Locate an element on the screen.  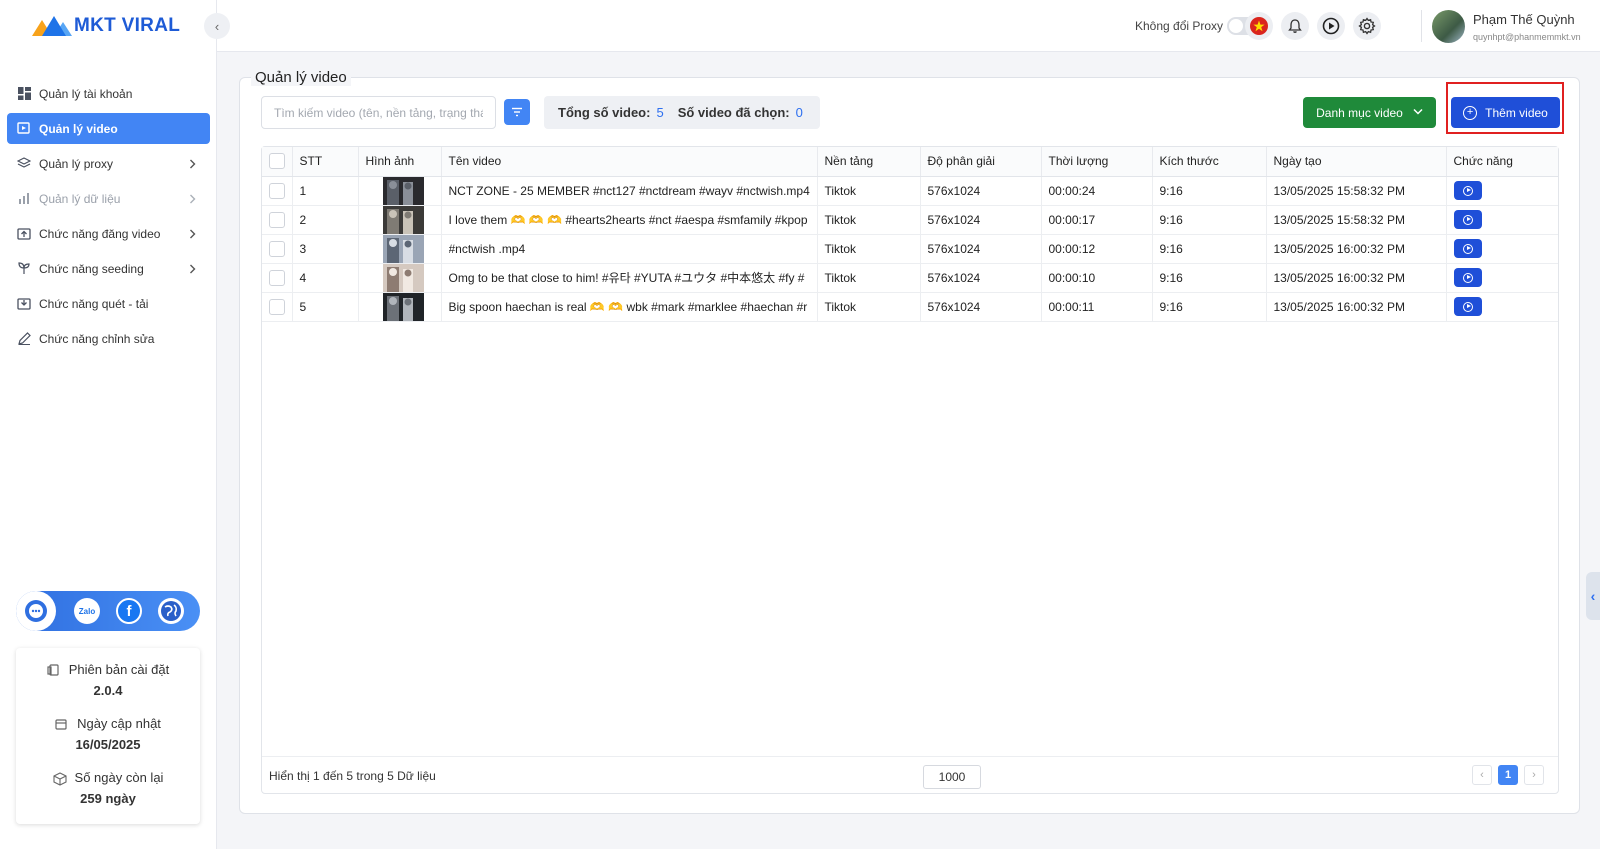
column-header: Hình ảnh is located at coordinates (400, 162).